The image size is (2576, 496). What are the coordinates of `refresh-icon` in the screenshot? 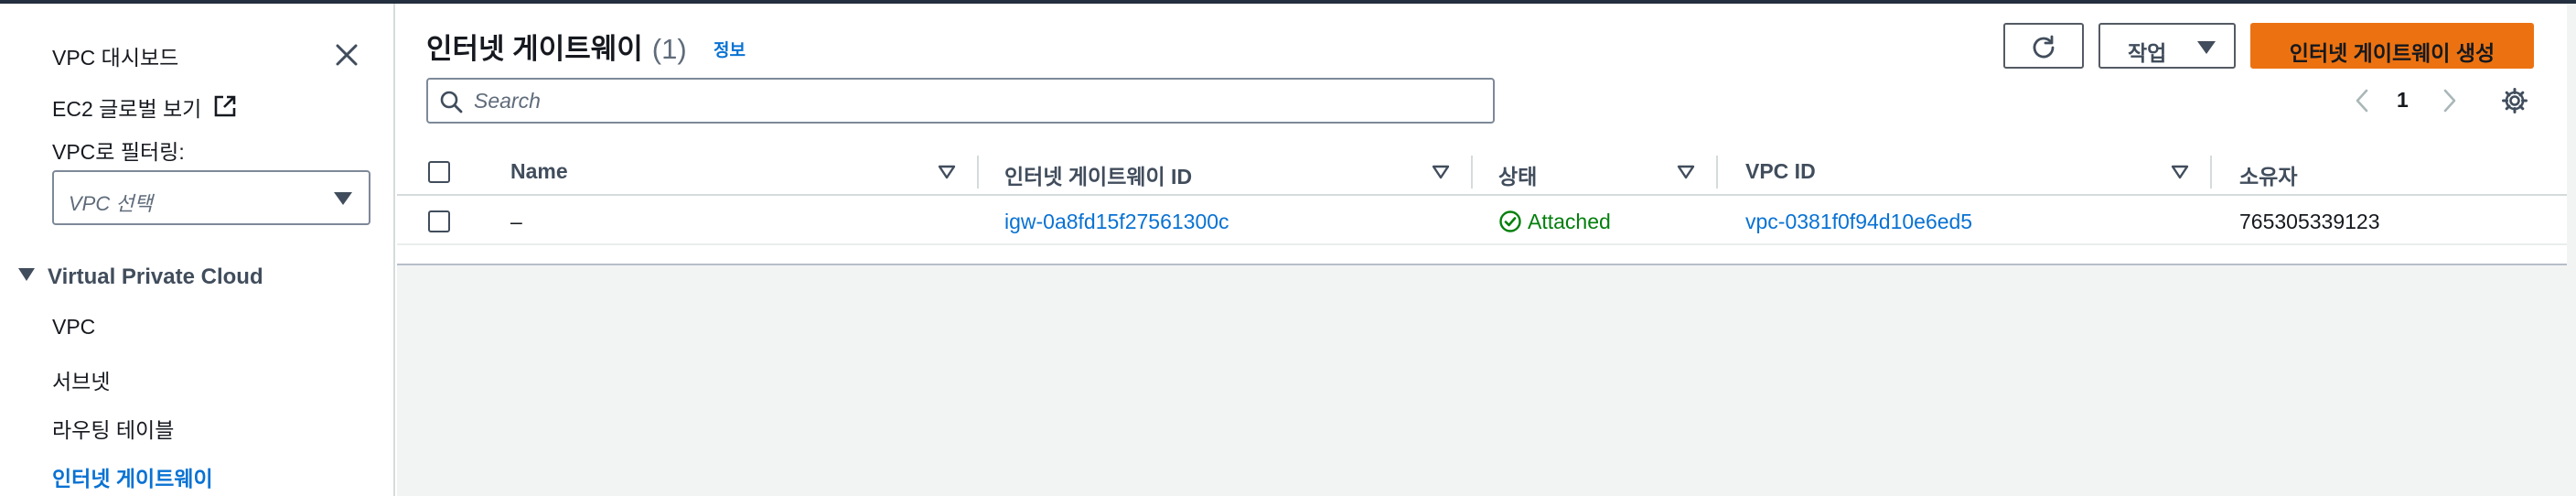 It's located at (2044, 47).